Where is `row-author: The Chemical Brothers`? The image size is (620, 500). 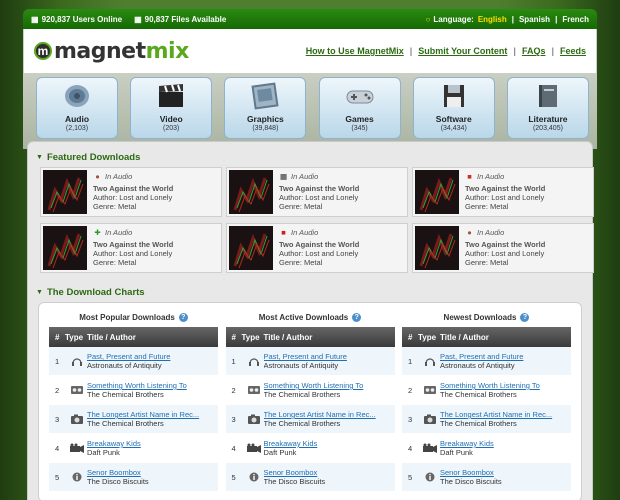 row-author: The Chemical Brothers is located at coordinates (125, 423).